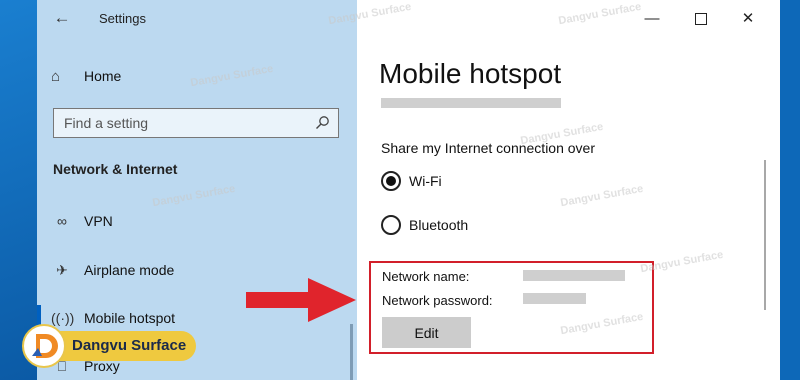 The image size is (800, 380). Describe the element at coordinates (197, 221) in the screenshot. I see `sidebar-item-vpn: ∞ VPN` at that location.